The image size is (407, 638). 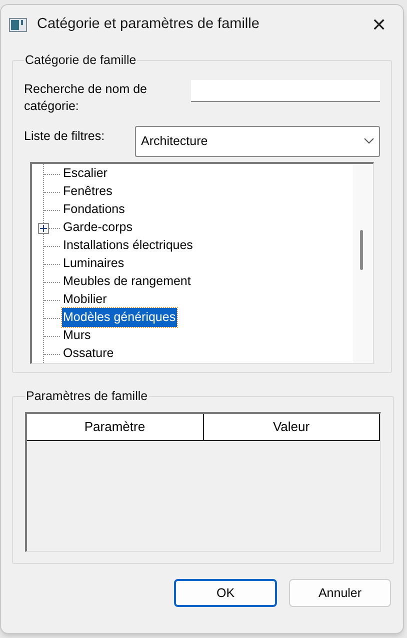 What do you see at coordinates (98, 228) in the screenshot?
I see `tree-item: Garde-corps` at bounding box center [98, 228].